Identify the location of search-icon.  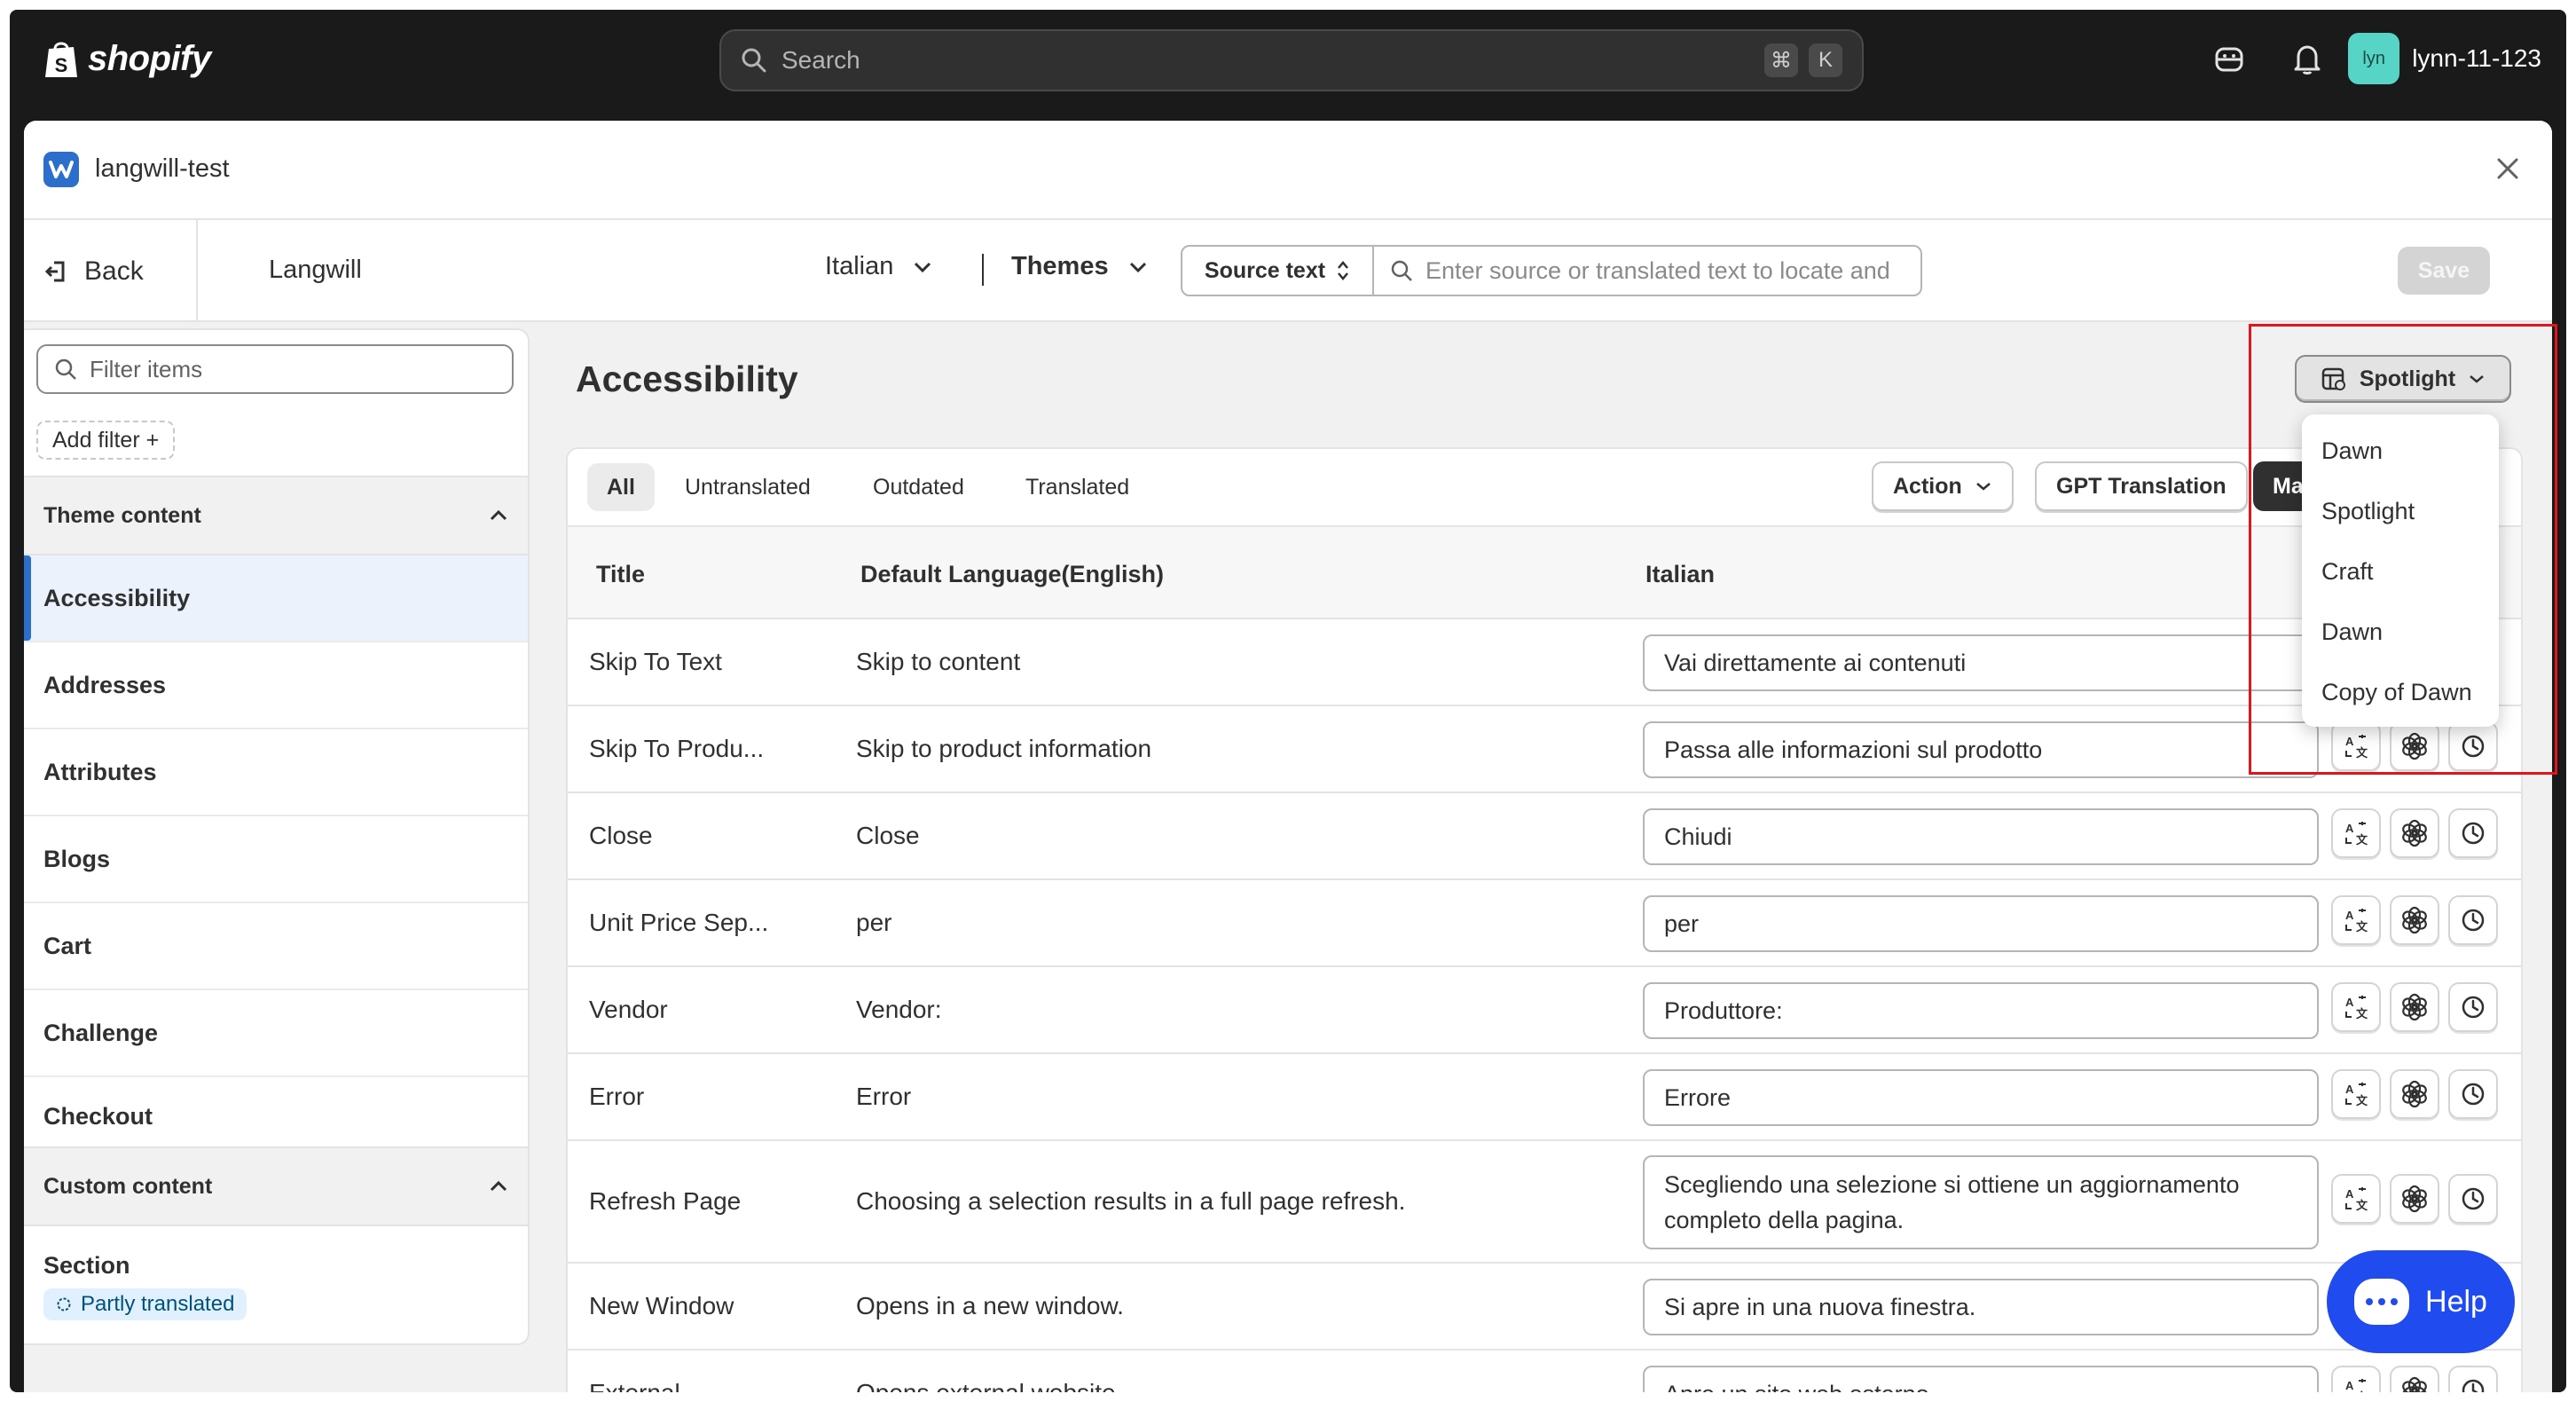
(1401, 270).